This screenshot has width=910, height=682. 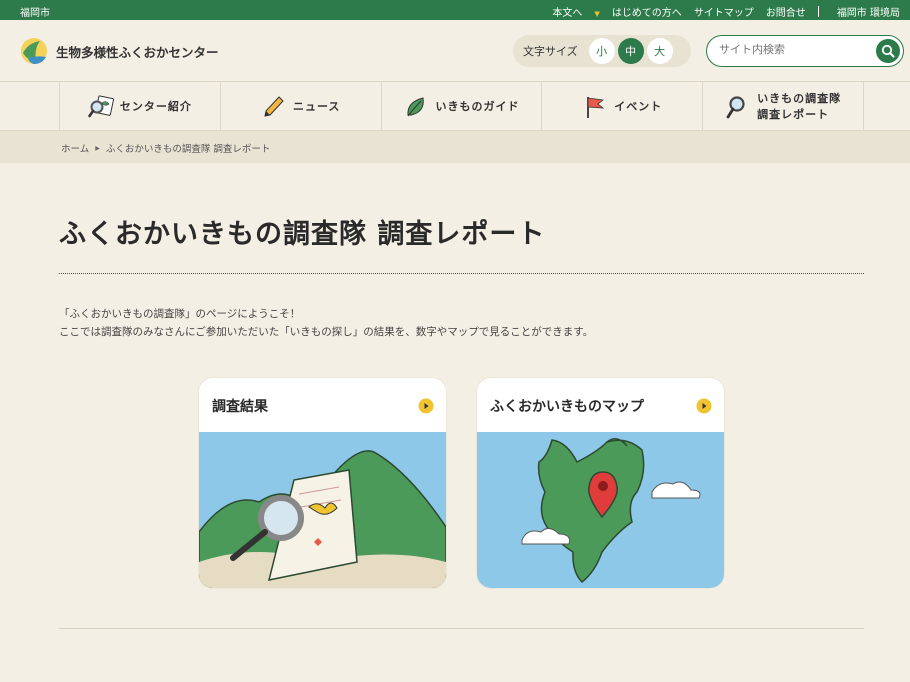 I want to click on pencil-icon, so click(x=274, y=106).